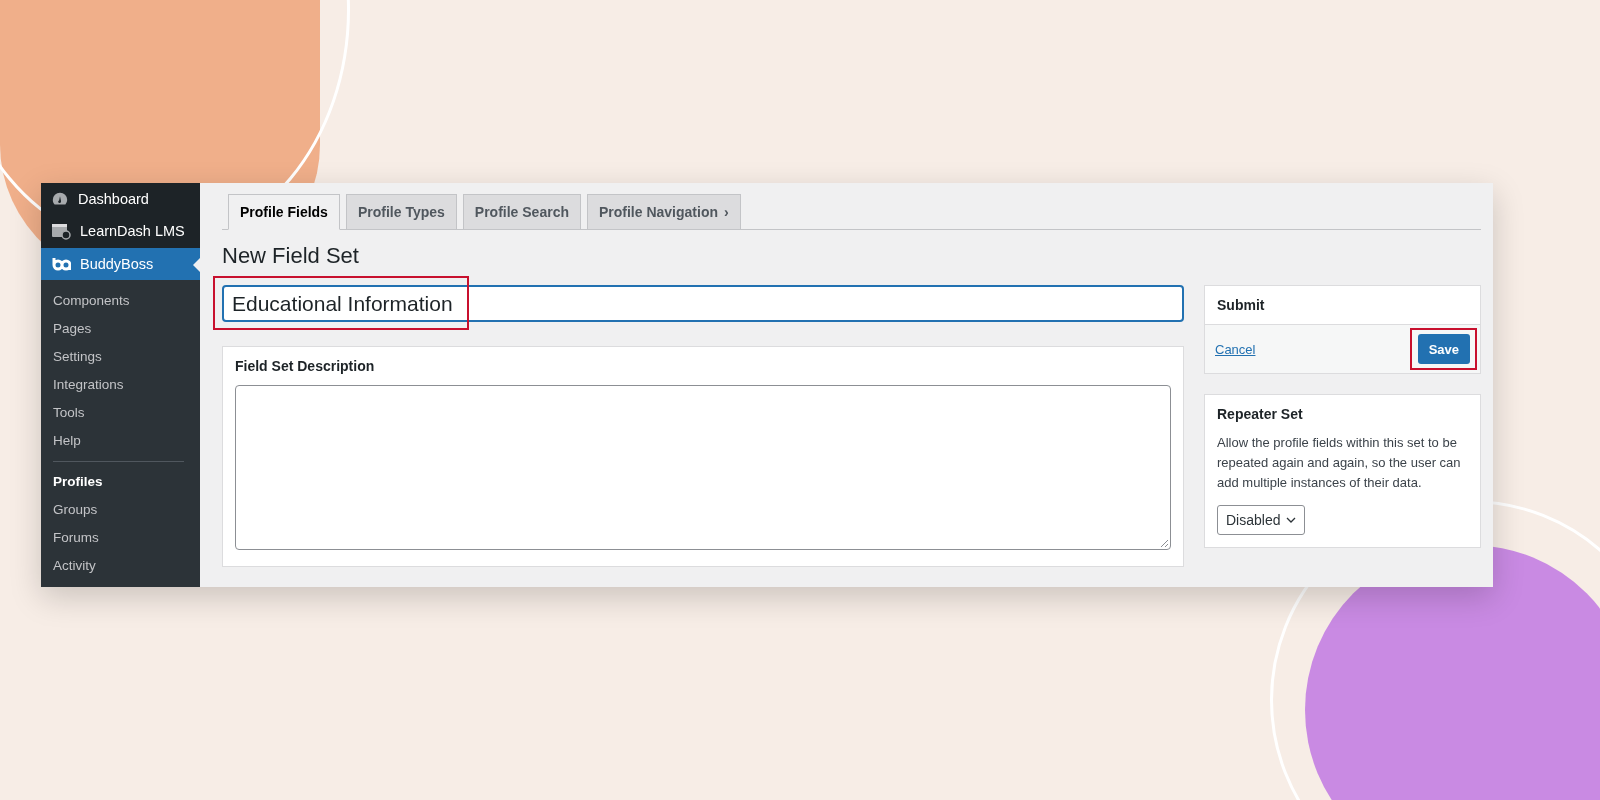  What do you see at coordinates (1260, 414) in the screenshot?
I see `panel-title: Repeater Set` at bounding box center [1260, 414].